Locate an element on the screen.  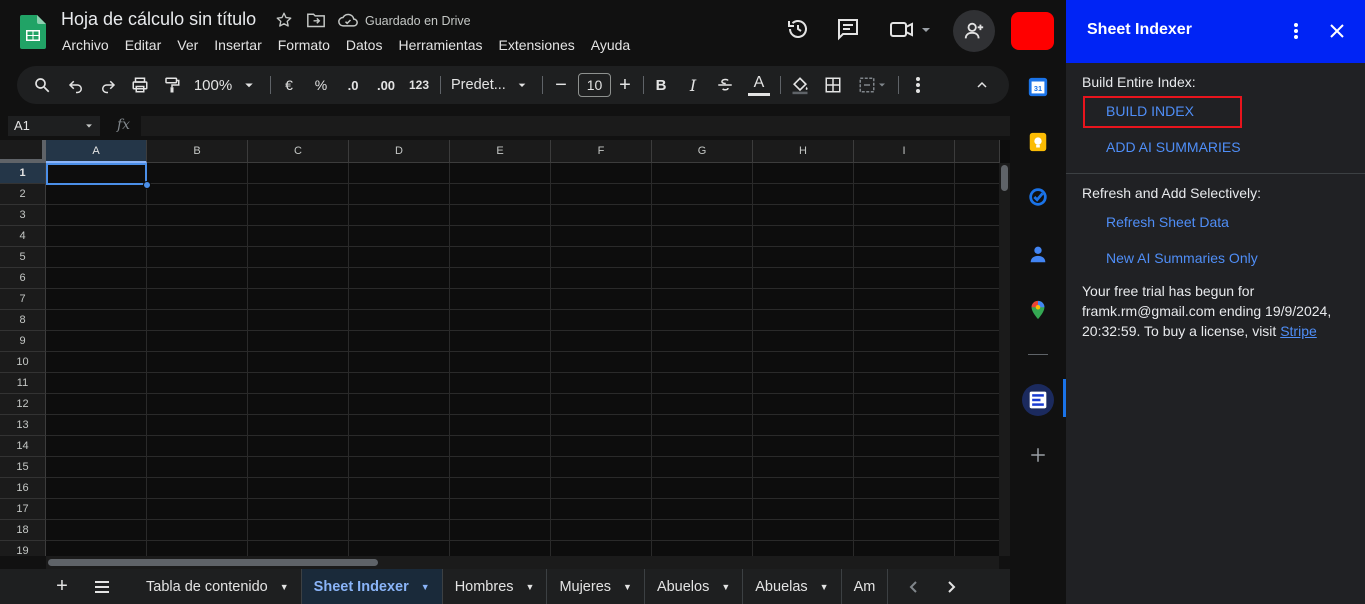
selected-cell is located at coordinates (96, 174).